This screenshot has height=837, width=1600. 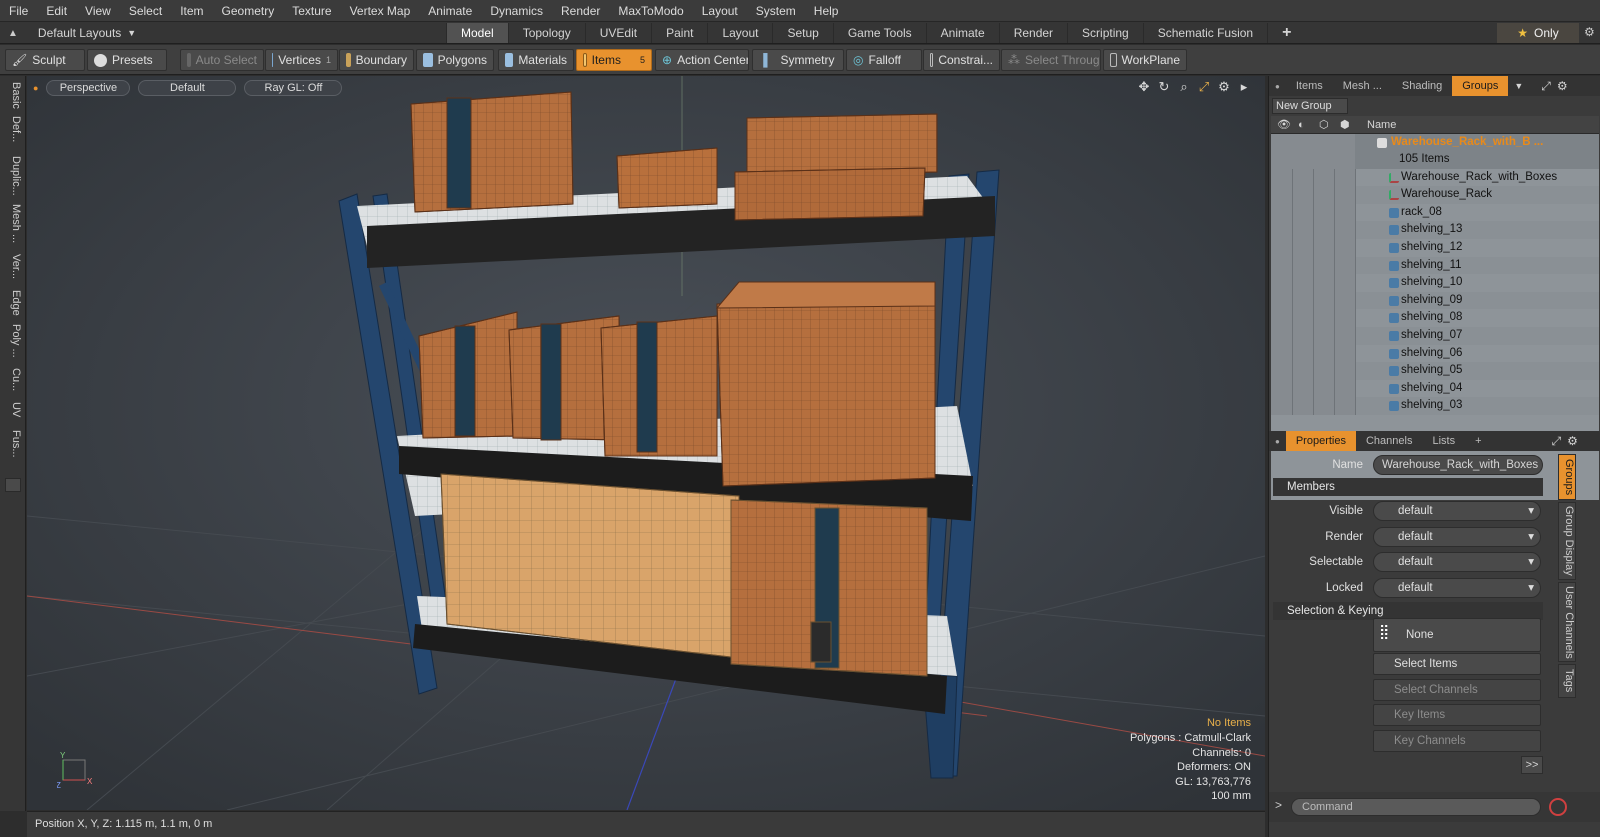 I want to click on list-item: shelving_03, so click(x=1435, y=406).